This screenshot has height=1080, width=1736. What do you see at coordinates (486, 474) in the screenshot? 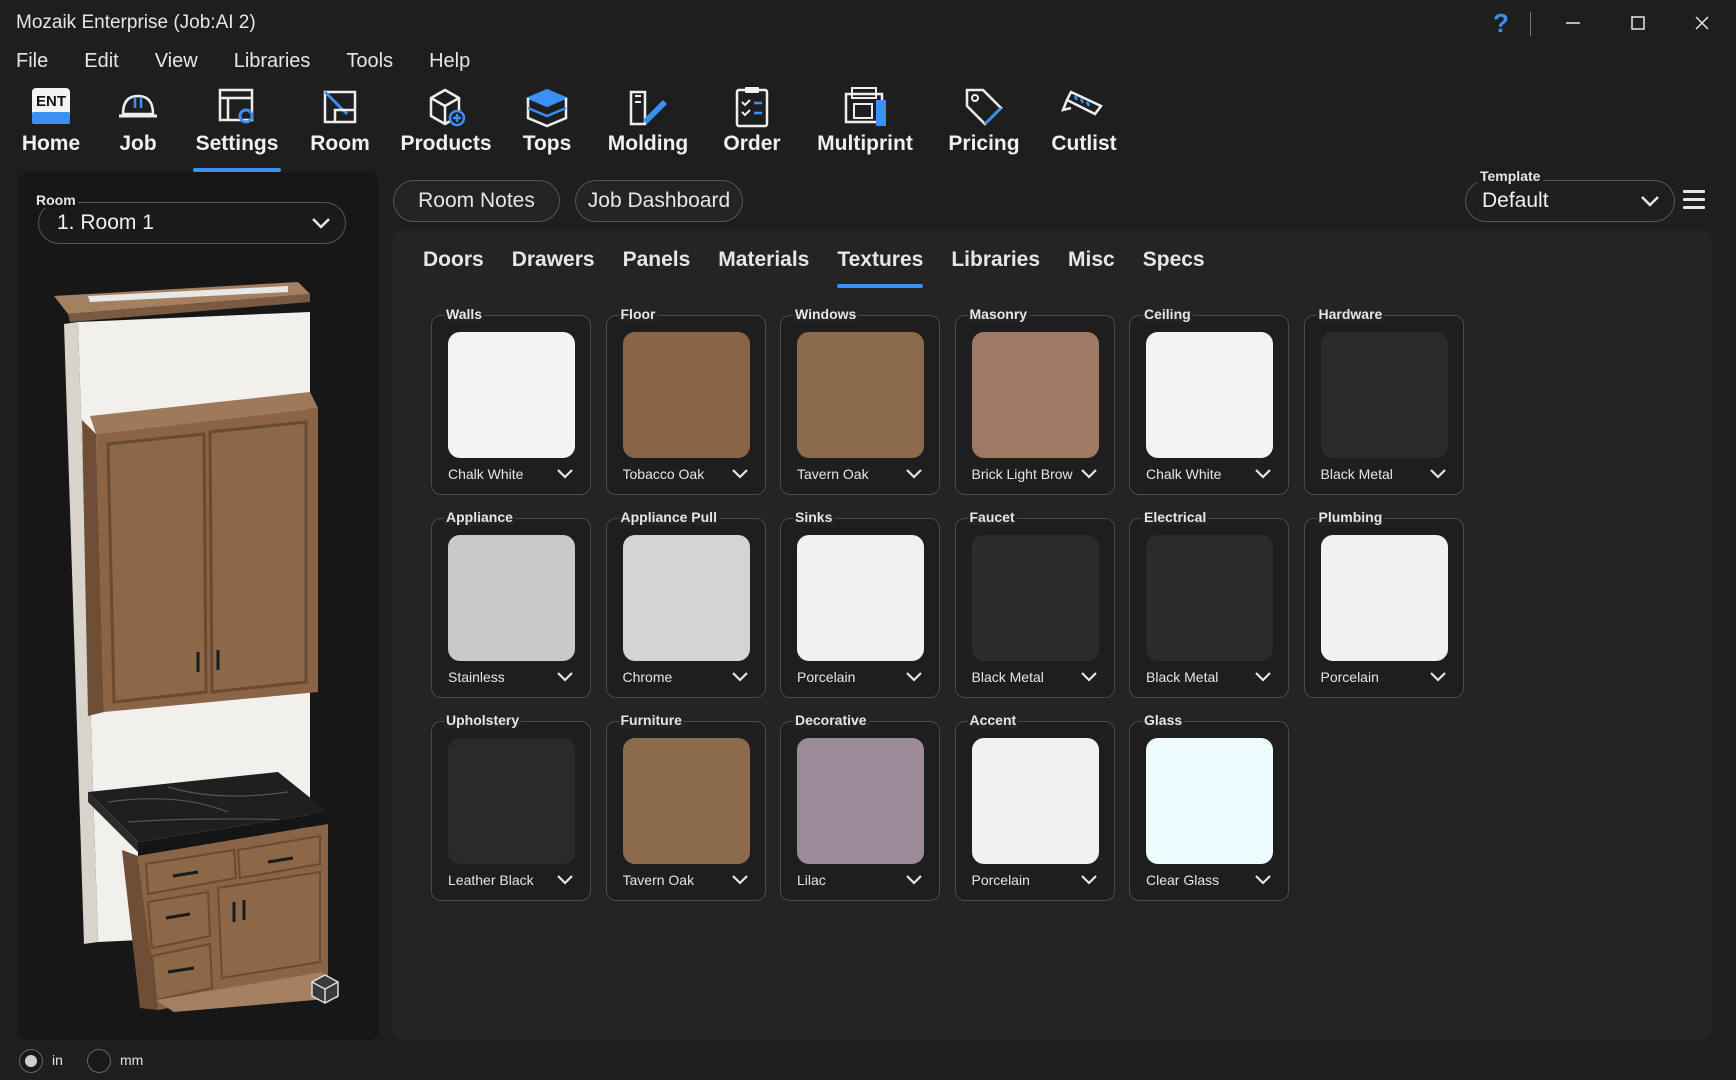
I see `texture-value: Chalk White` at bounding box center [486, 474].